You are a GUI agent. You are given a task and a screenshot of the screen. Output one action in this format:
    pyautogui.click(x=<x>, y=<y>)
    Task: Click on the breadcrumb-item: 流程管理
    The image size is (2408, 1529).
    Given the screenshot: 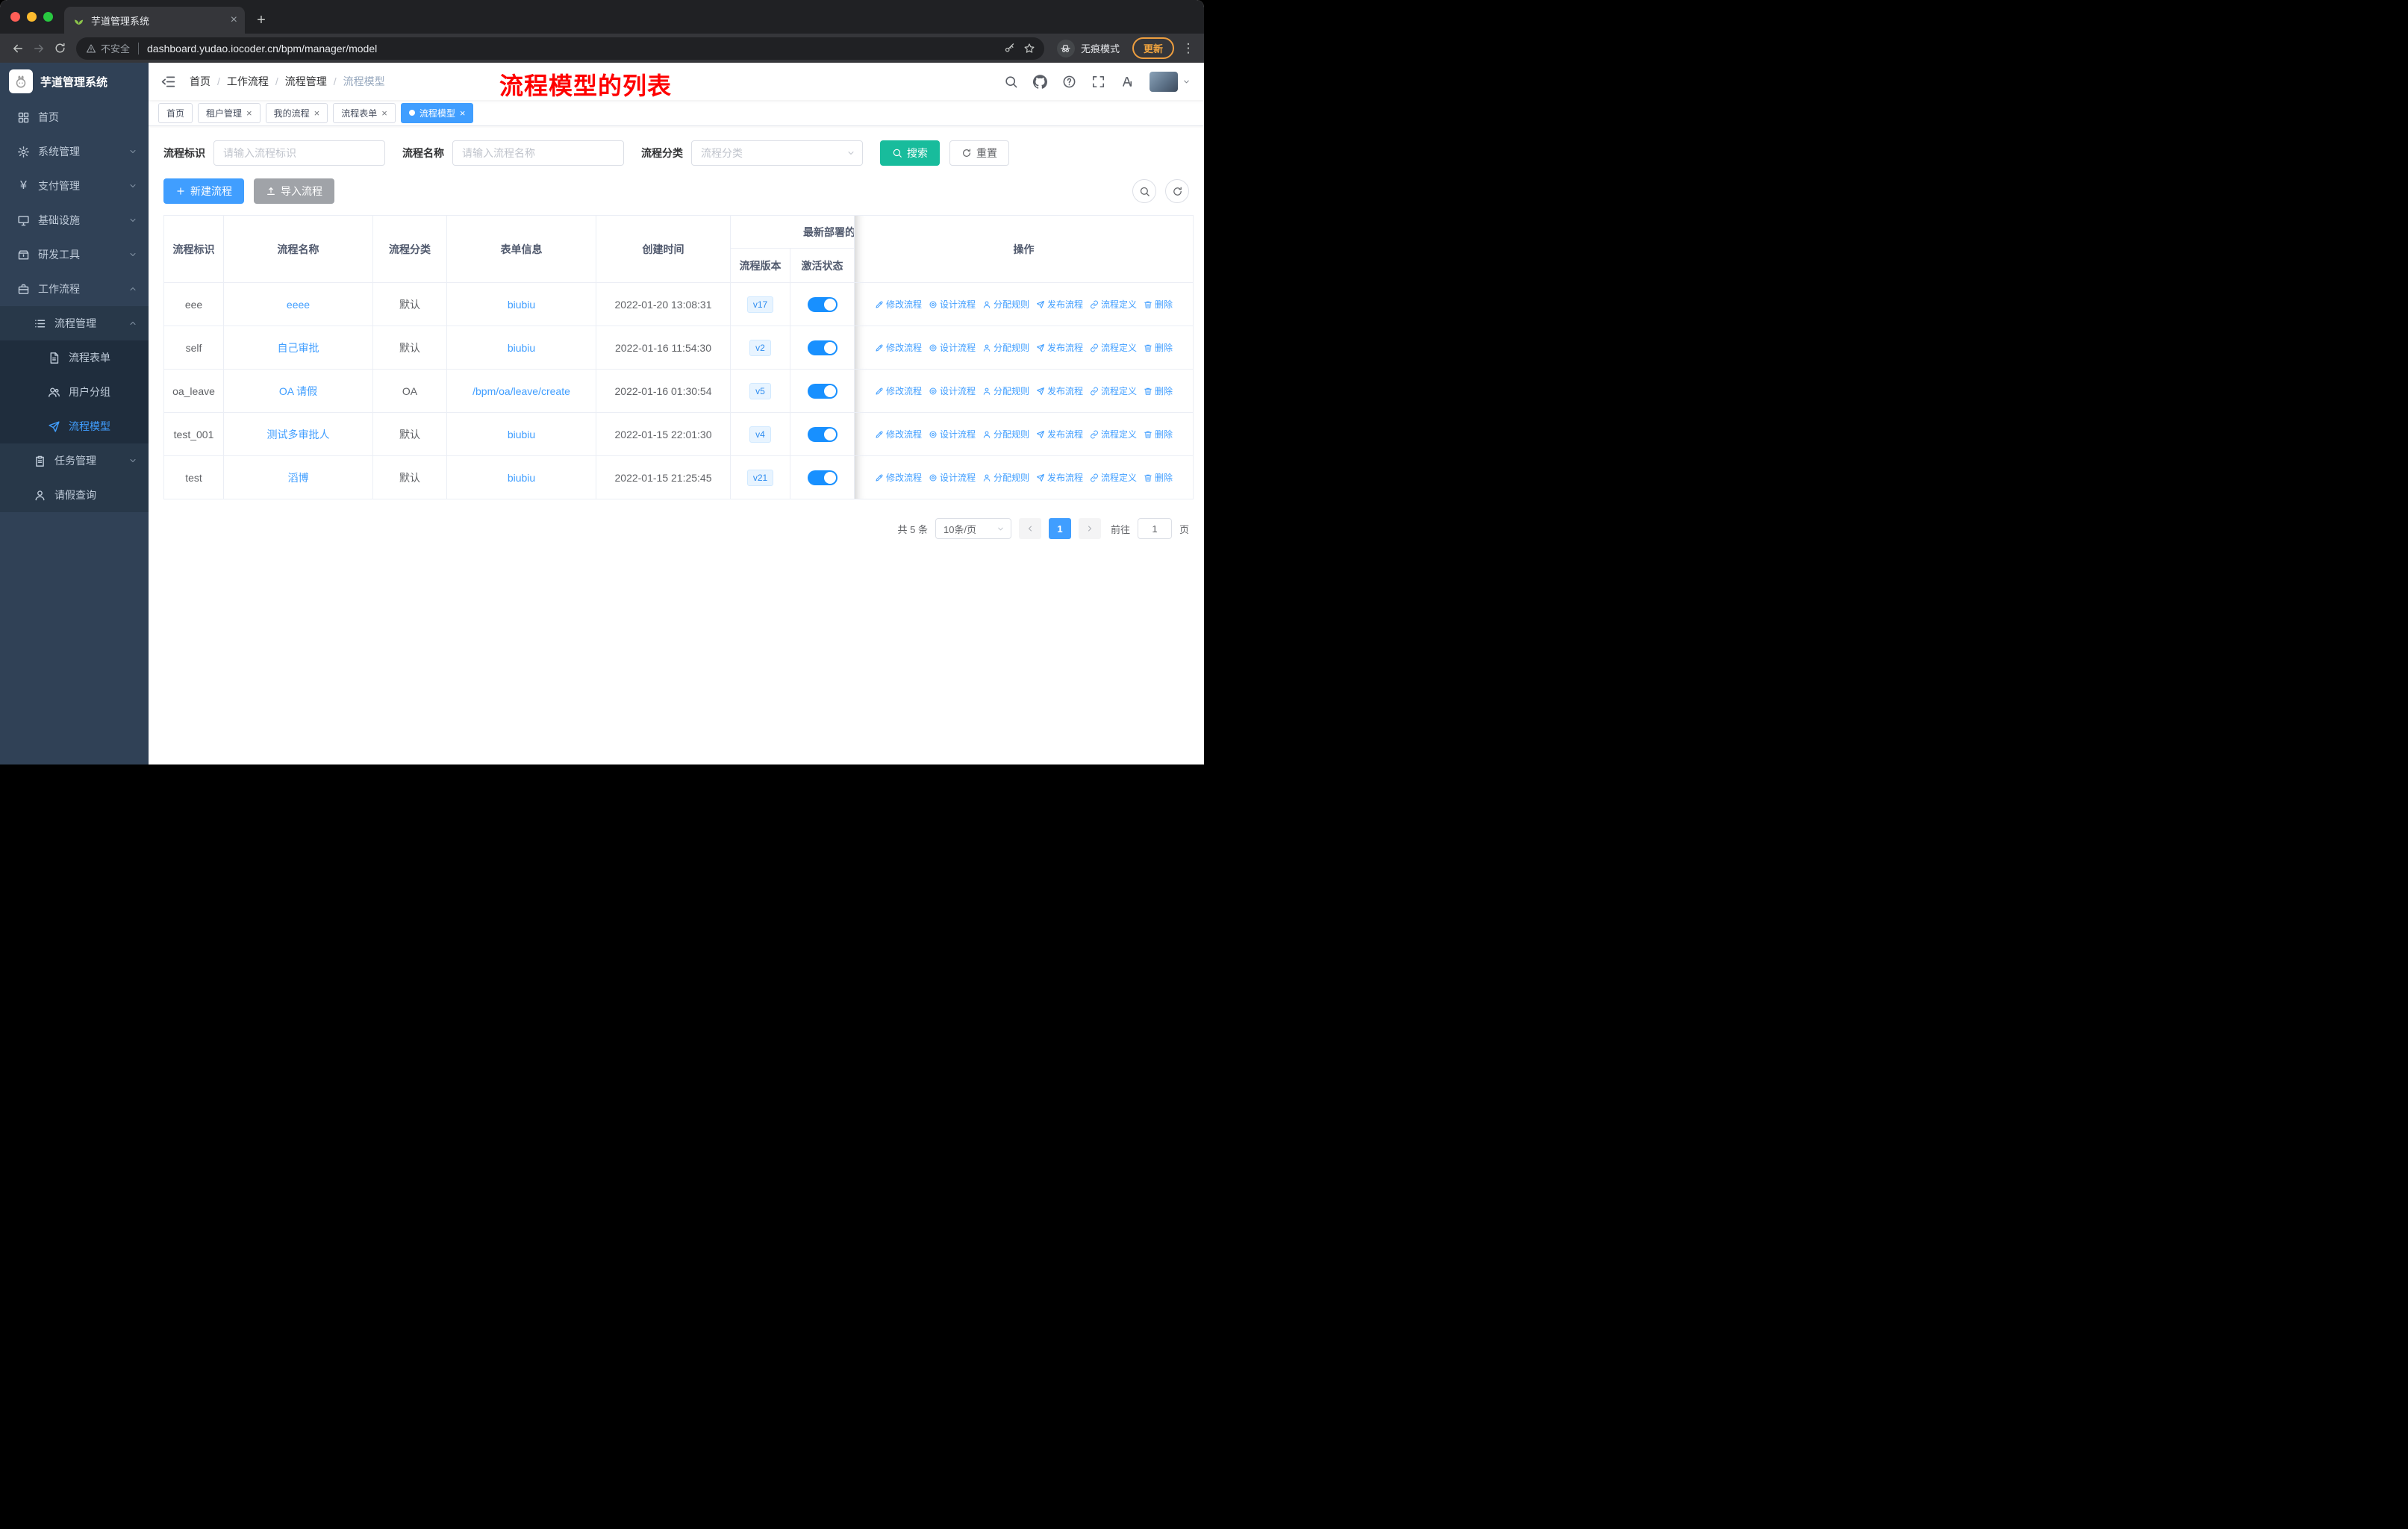 What is the action you would take?
    pyautogui.click(x=306, y=82)
    